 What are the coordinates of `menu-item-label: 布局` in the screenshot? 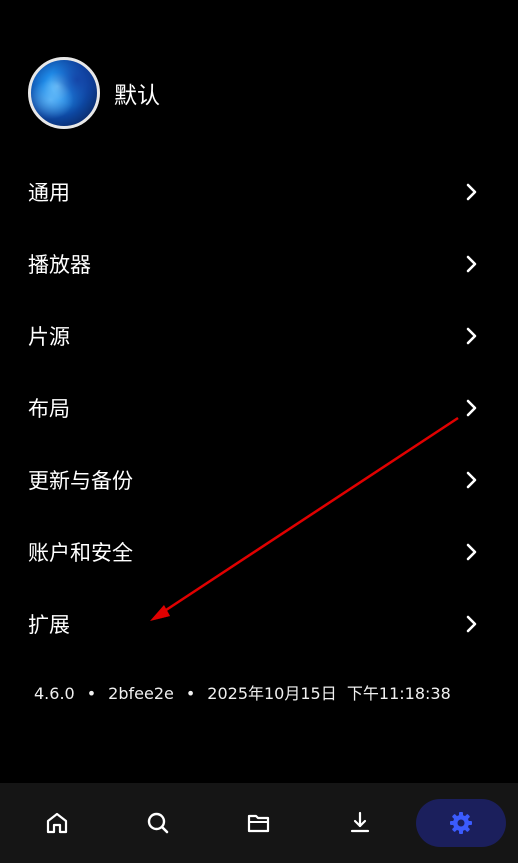 It's located at (49, 409).